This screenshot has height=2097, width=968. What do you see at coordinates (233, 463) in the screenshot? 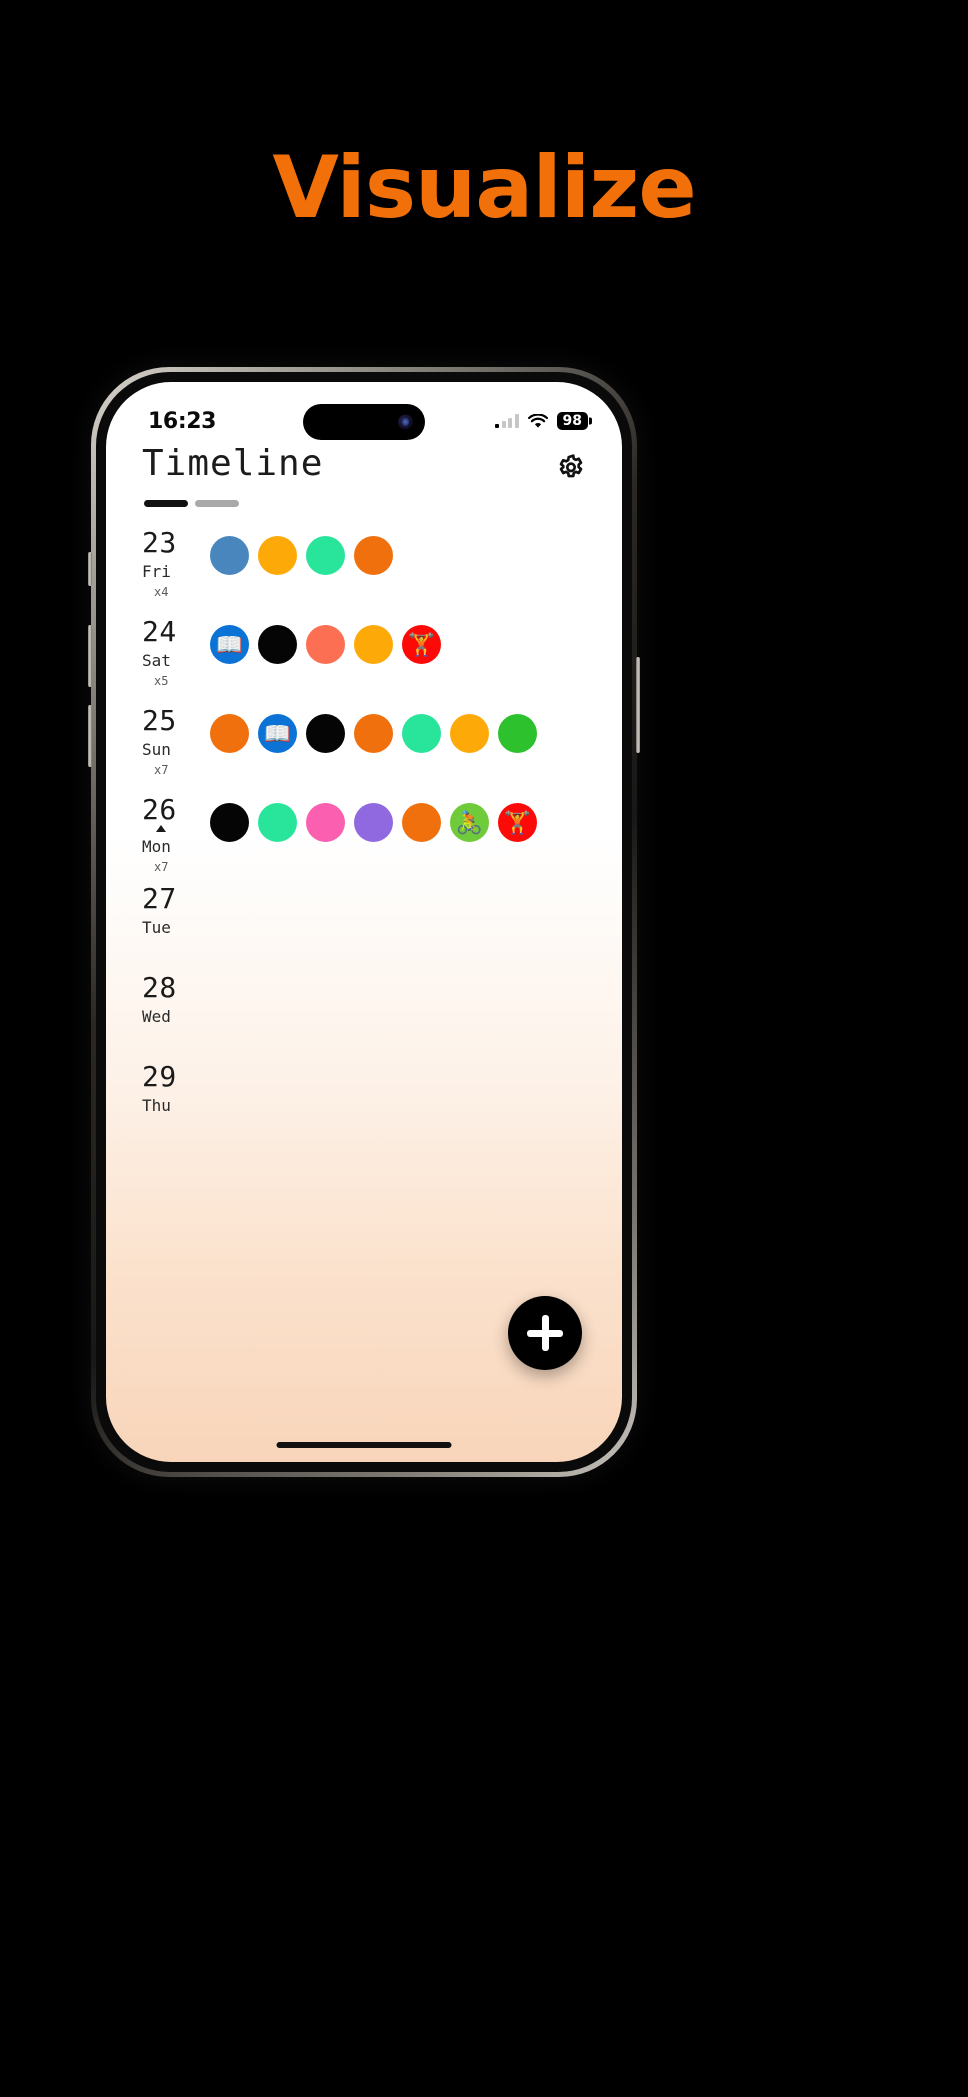
I see `screen-title: Timeline` at bounding box center [233, 463].